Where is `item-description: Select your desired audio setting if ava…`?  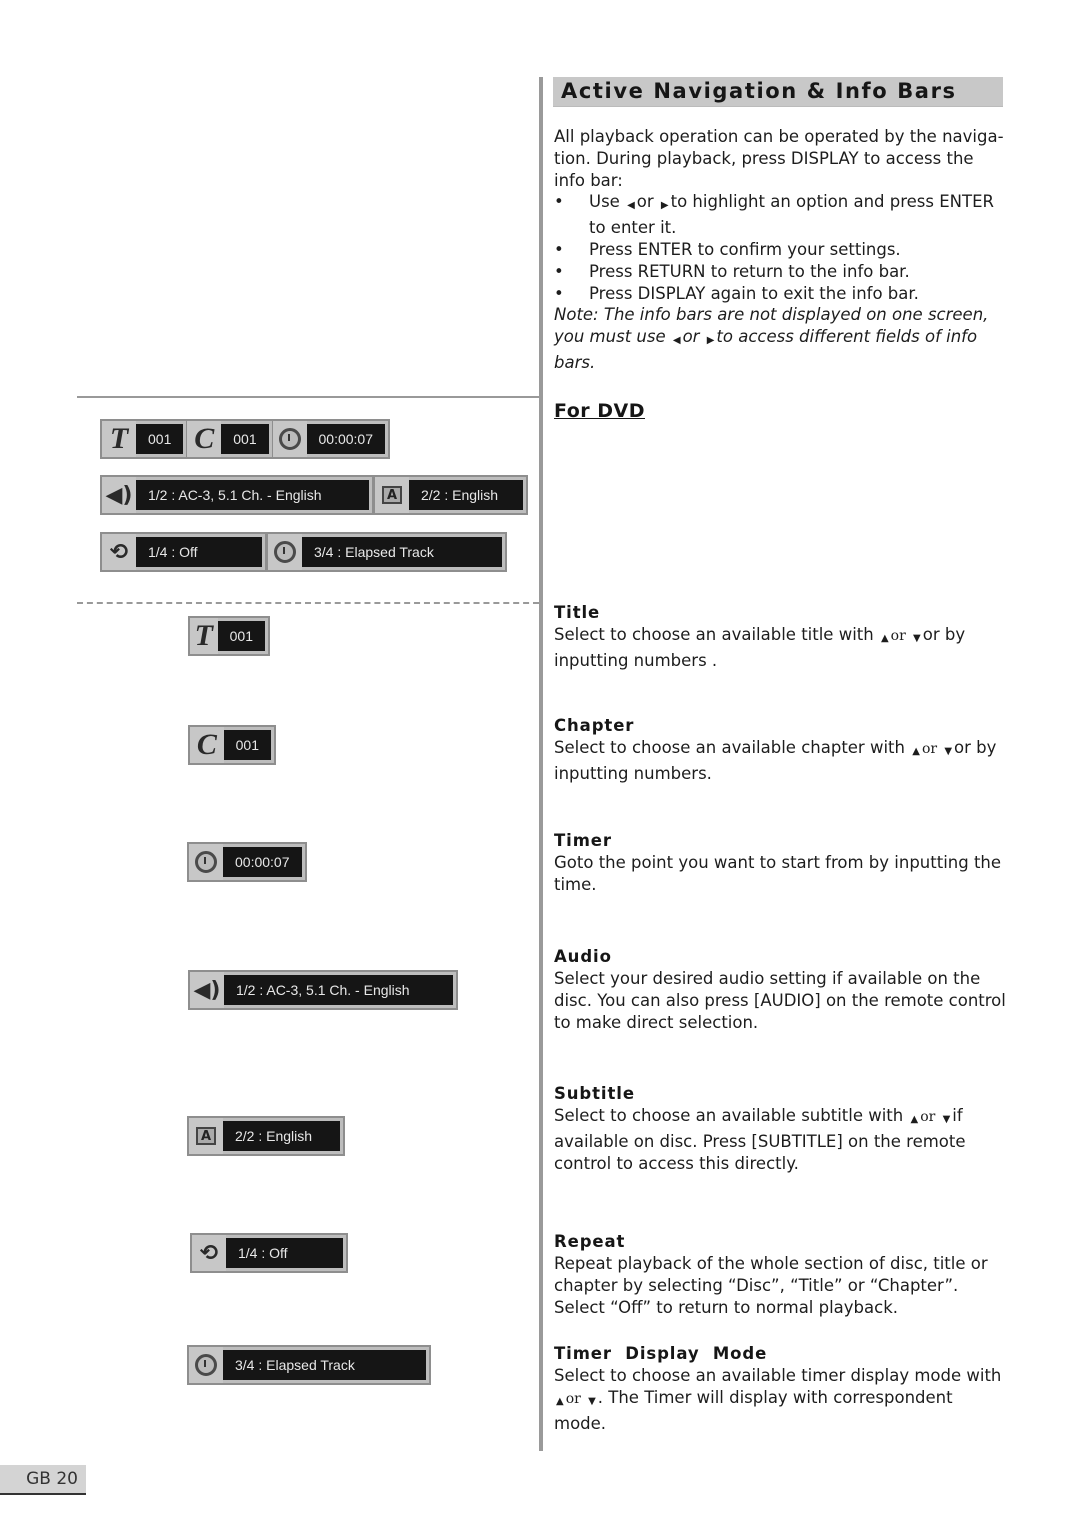 item-description: Select your desired audio setting if ava… is located at coordinates (780, 1000).